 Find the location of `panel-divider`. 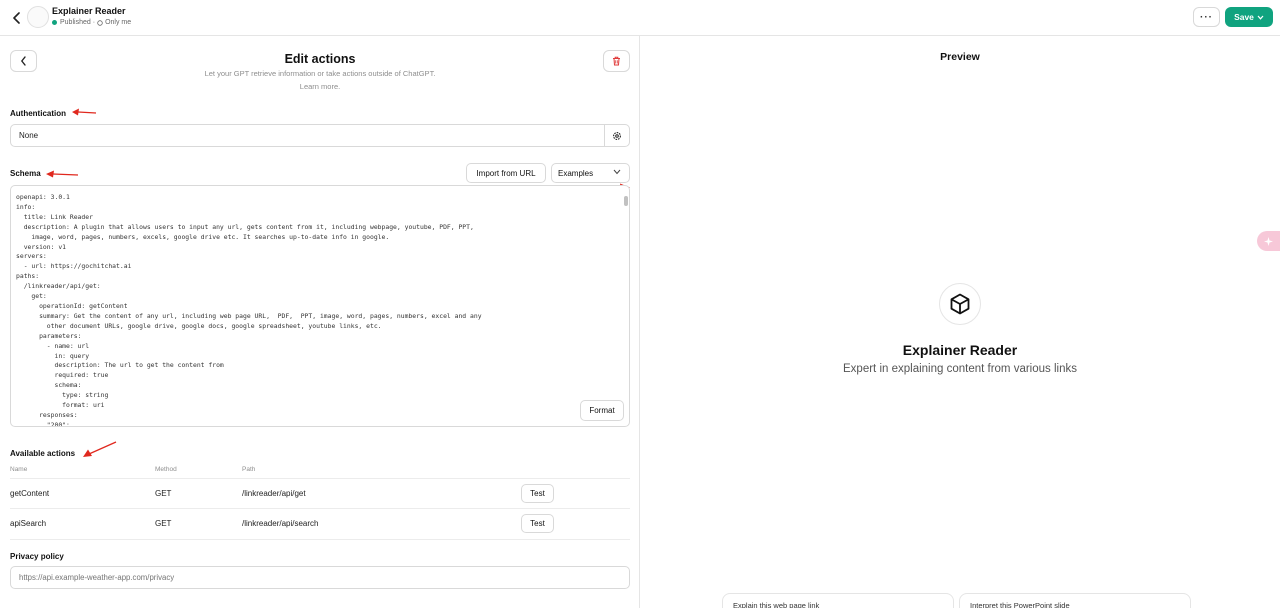

panel-divider is located at coordinates (639, 322).